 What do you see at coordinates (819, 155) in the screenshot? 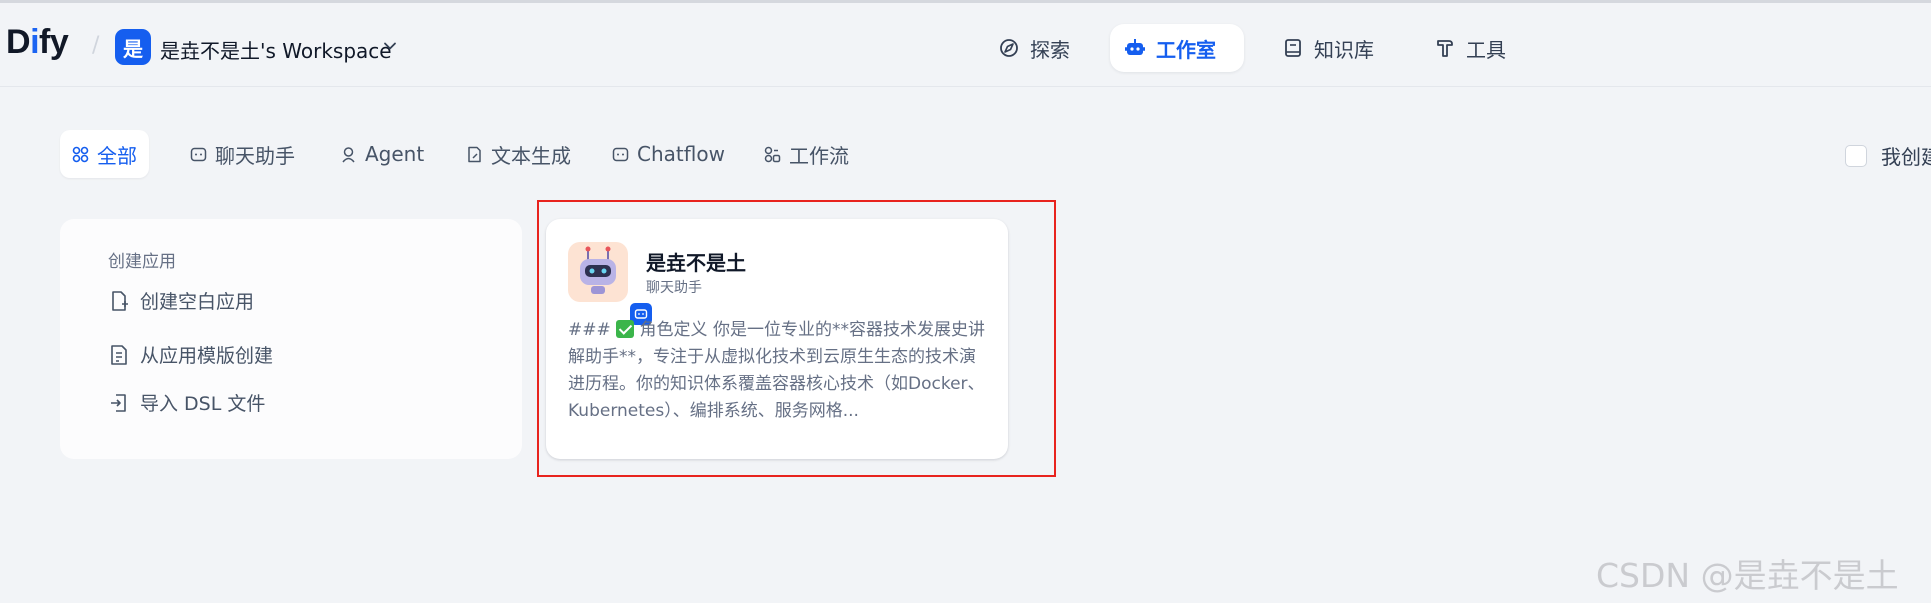
I see `filter-label: 工作流` at bounding box center [819, 155].